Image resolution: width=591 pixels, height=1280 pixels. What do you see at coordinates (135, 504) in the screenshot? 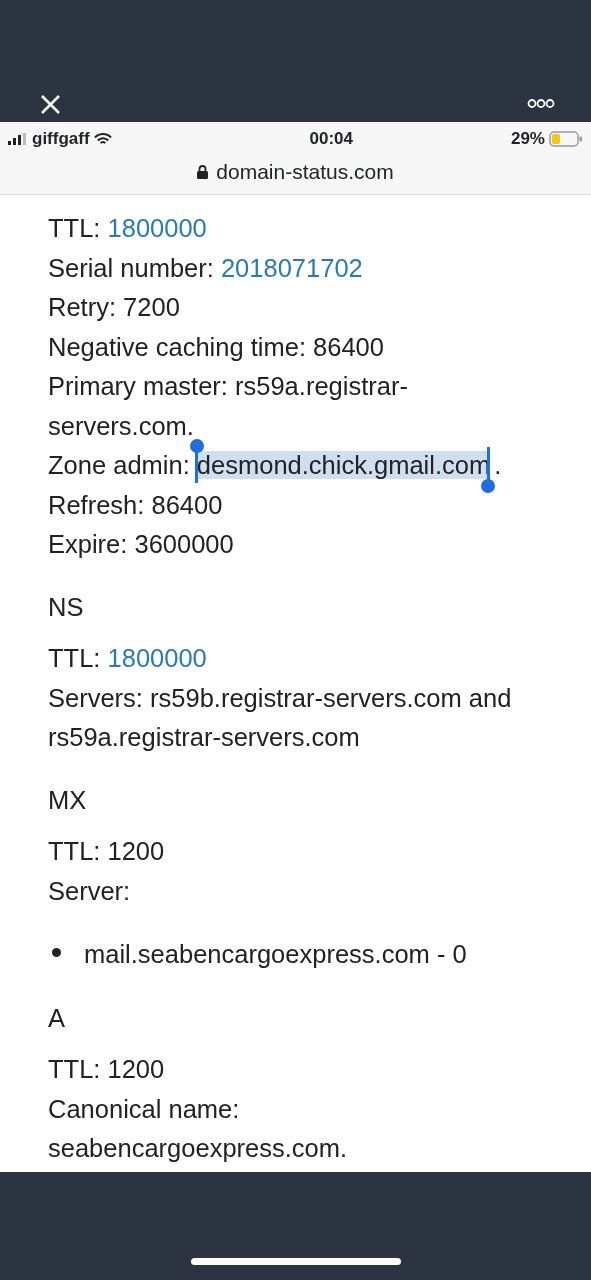
I see `record-text: Refresh: 86400` at bounding box center [135, 504].